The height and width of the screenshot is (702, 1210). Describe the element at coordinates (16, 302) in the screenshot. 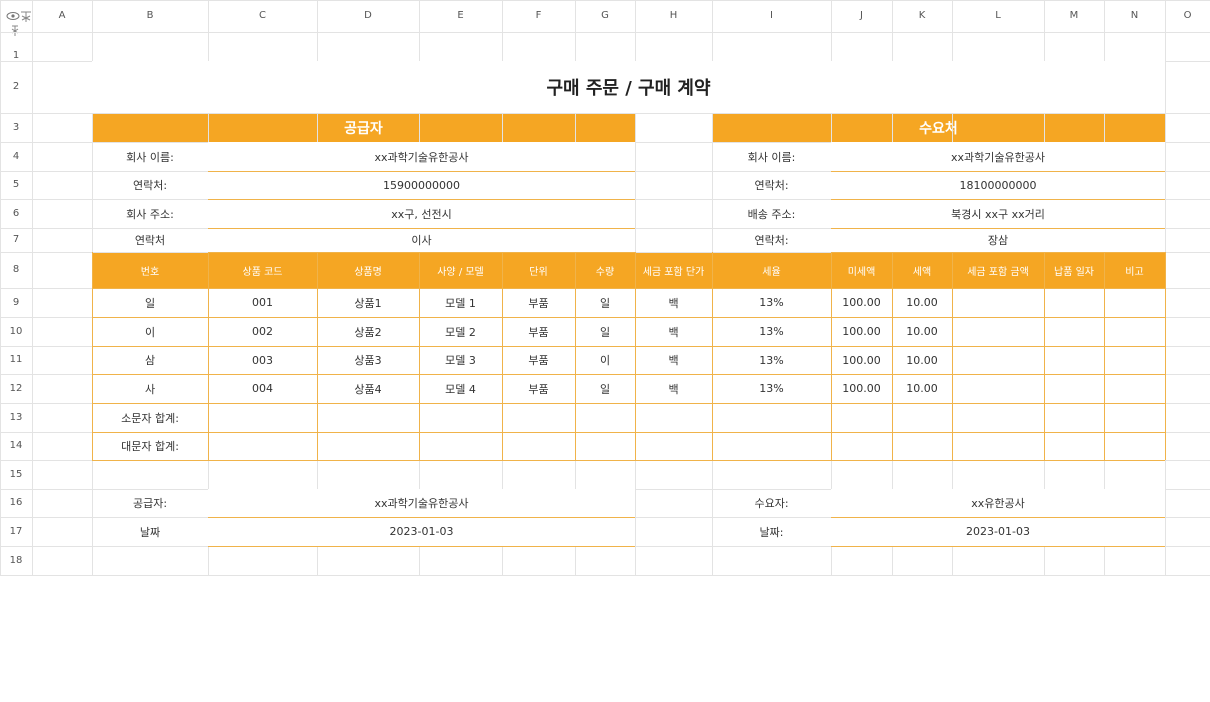

I see `row-header: 9` at that location.